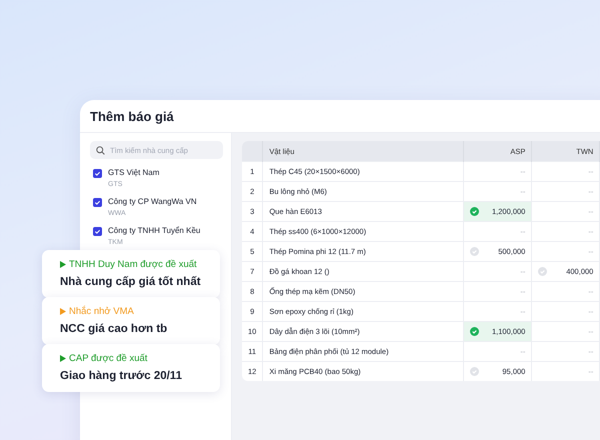  What do you see at coordinates (100, 150) in the screenshot?
I see `search-icon` at bounding box center [100, 150].